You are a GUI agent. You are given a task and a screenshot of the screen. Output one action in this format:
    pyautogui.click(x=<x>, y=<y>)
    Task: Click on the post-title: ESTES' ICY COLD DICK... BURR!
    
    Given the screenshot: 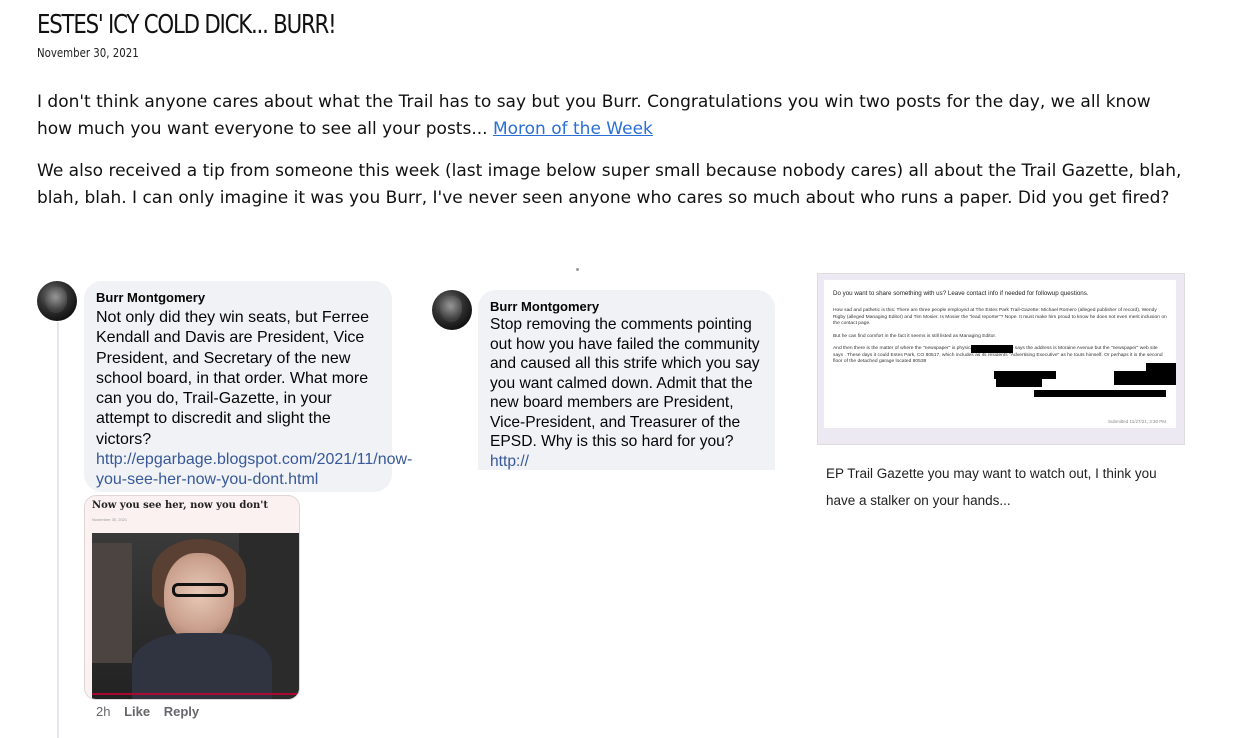 What is the action you would take?
    pyautogui.click(x=187, y=25)
    